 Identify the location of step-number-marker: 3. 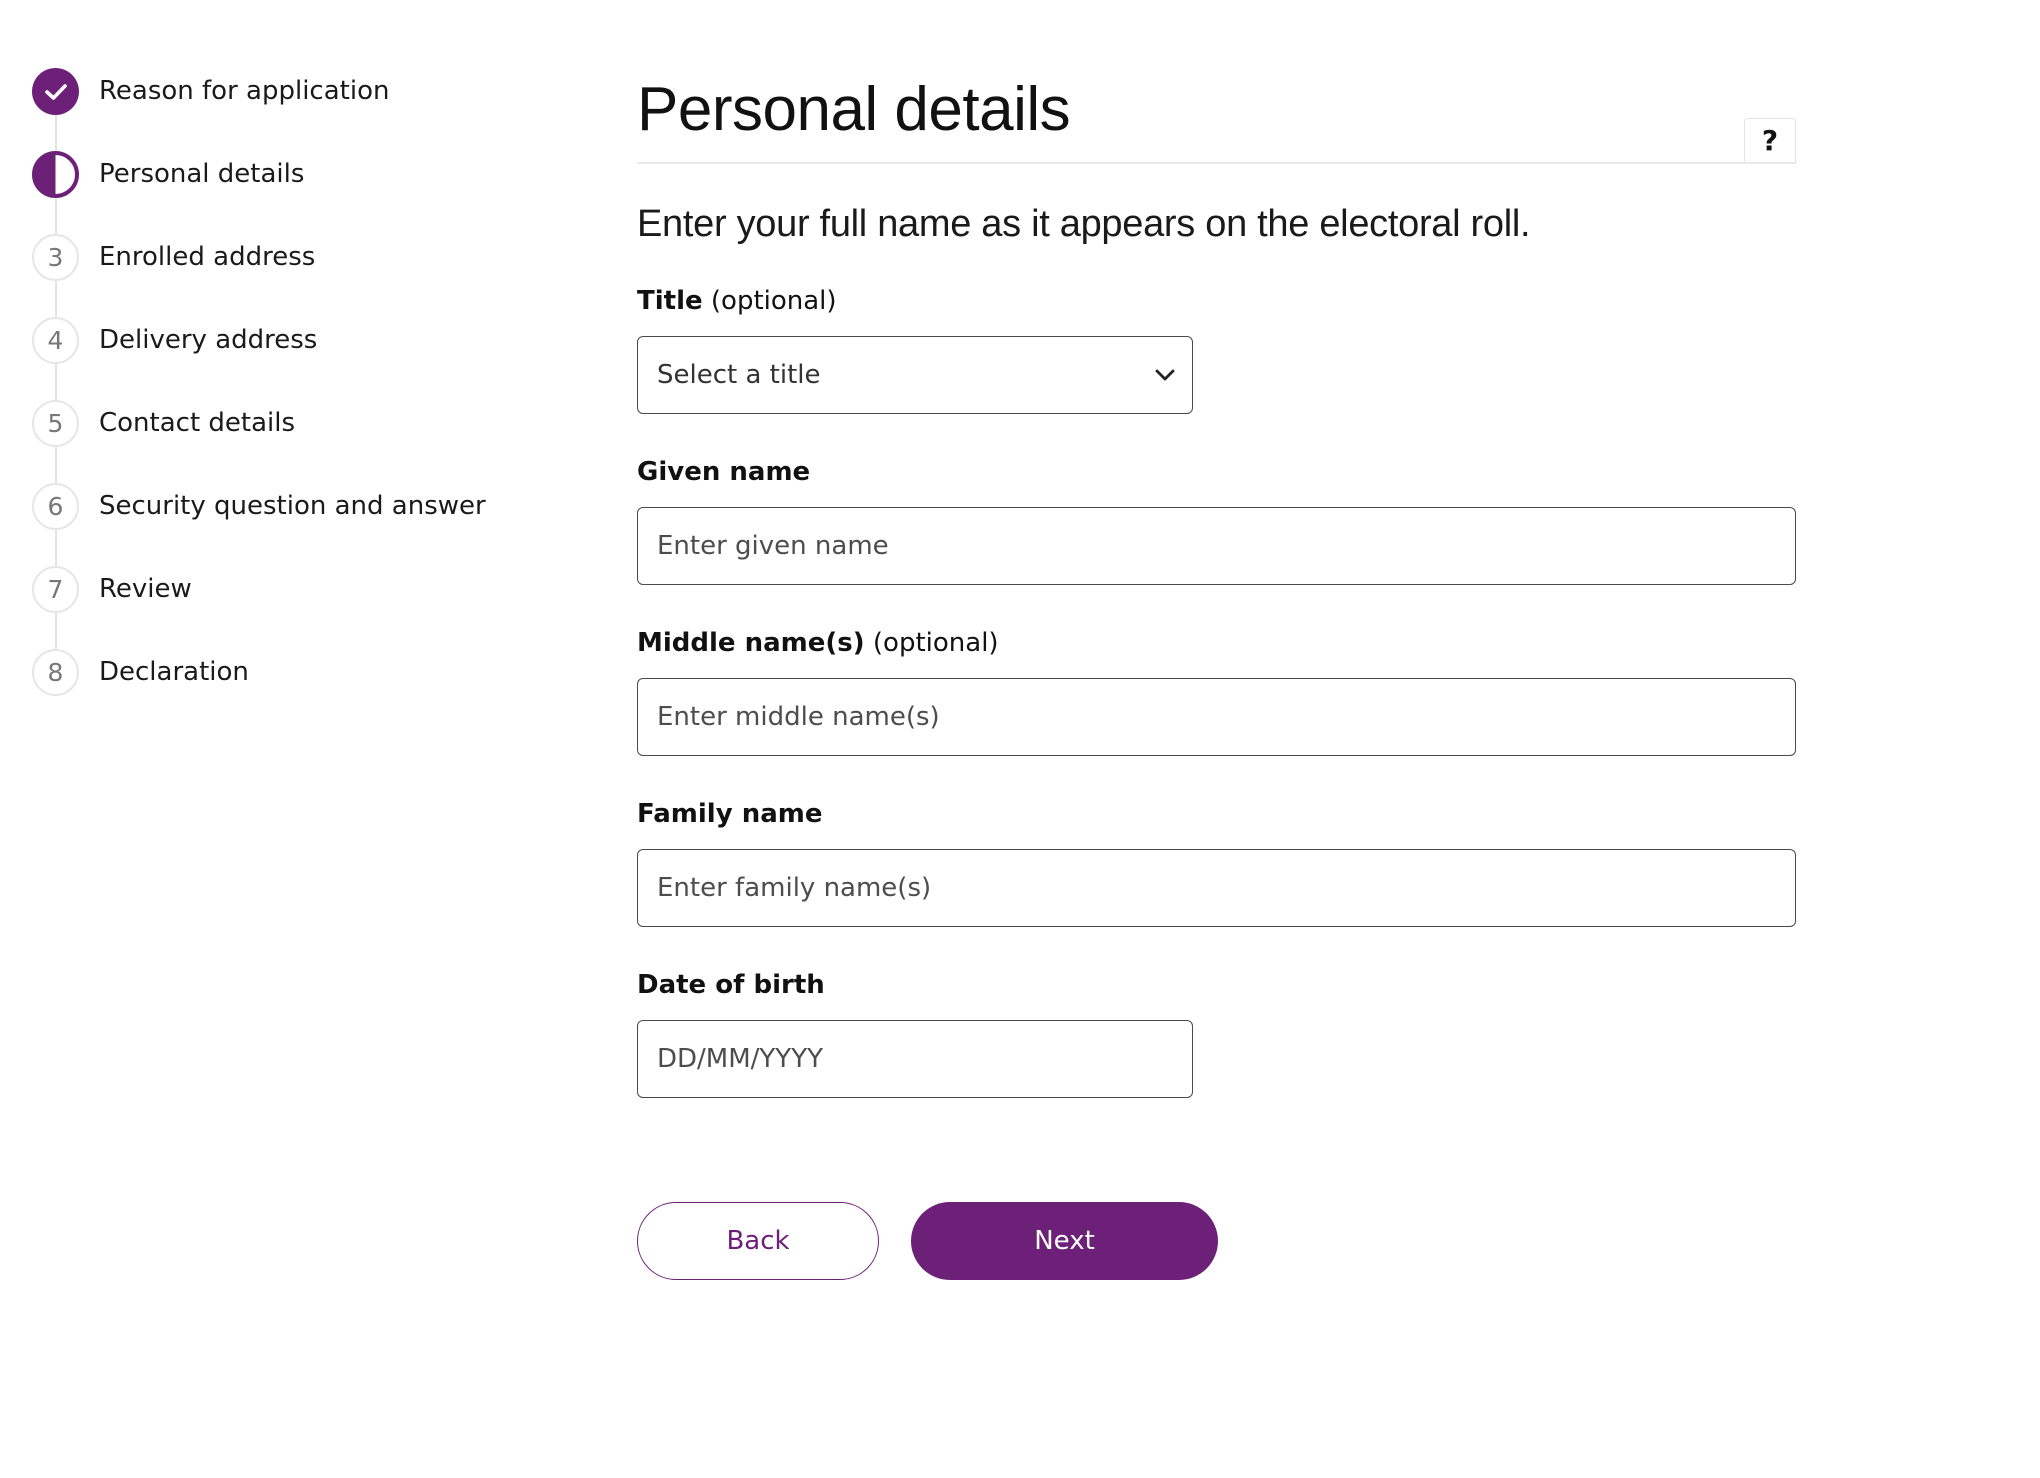
(55, 257).